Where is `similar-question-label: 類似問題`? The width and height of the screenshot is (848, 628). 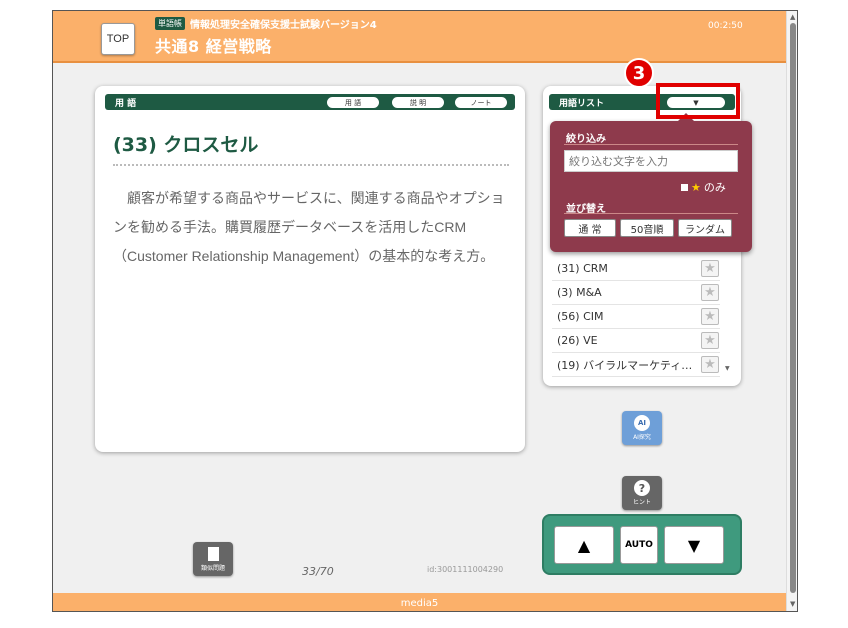 similar-question-label: 類似問題 is located at coordinates (212, 568).